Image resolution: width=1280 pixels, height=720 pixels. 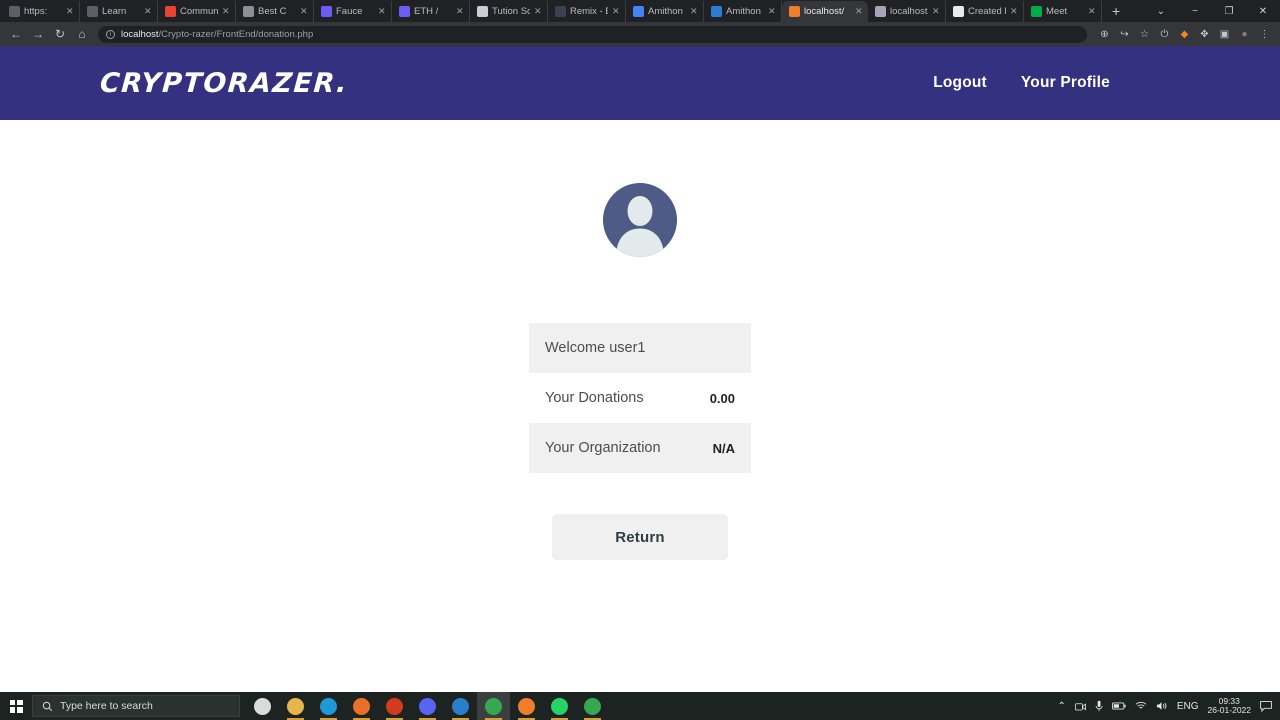 What do you see at coordinates (1104, 34) in the screenshot?
I see `zoom-icon: ⊕` at bounding box center [1104, 34].